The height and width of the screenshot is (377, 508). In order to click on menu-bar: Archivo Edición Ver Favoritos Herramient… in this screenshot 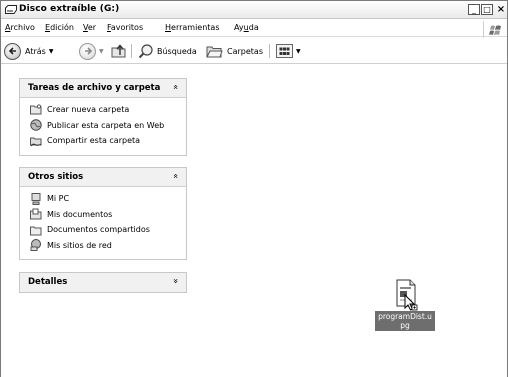, I will do `click(254, 28)`.